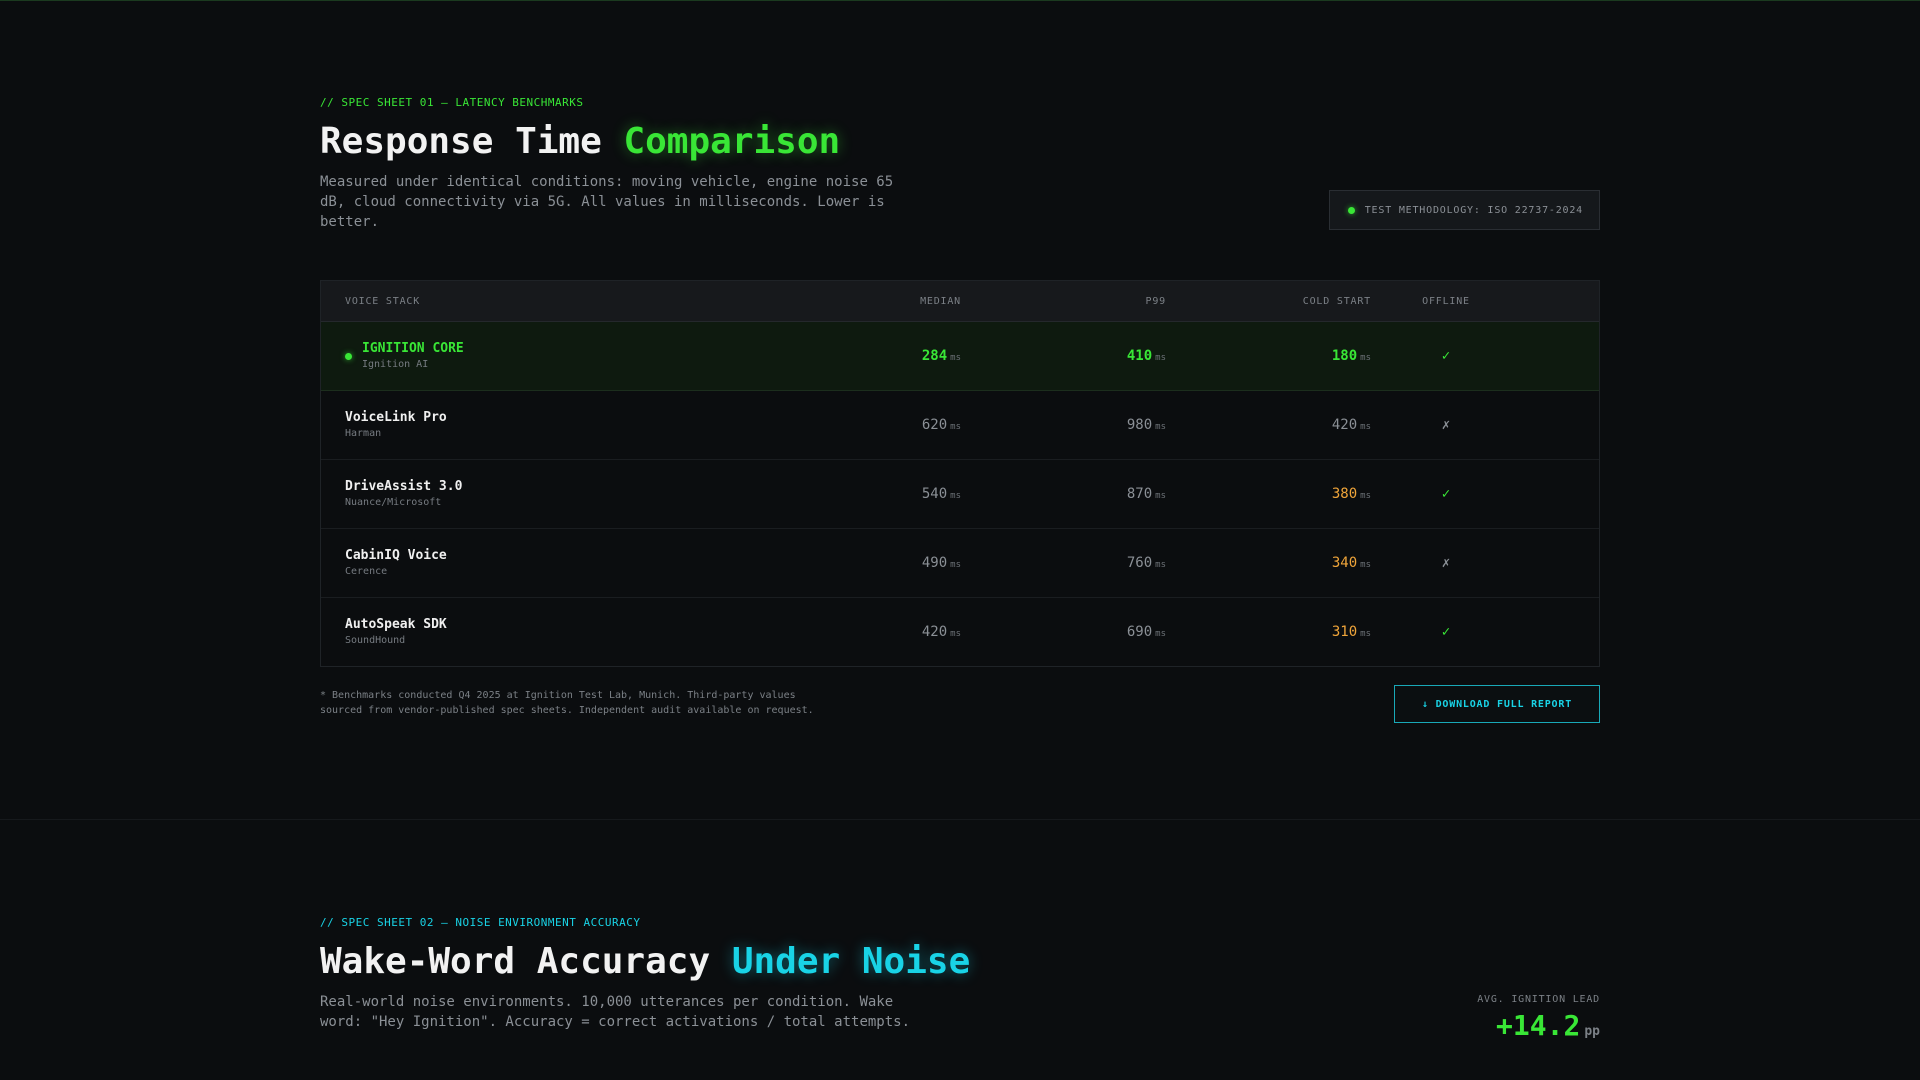 This screenshot has width=1920, height=1080. Describe the element at coordinates (393, 502) in the screenshot. I see `stack-vendor: Nuance/Microsoft` at that location.